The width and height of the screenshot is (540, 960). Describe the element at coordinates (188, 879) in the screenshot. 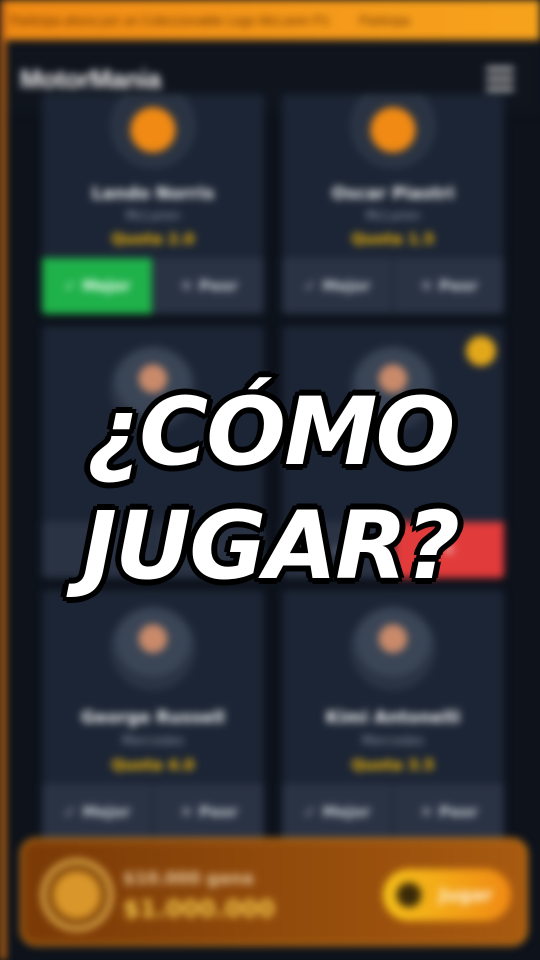

I see `prize-label: $10.000 gana` at that location.